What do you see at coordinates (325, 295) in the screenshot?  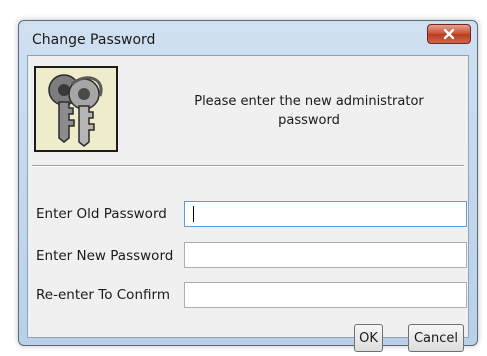 I see `confirm-password-field` at bounding box center [325, 295].